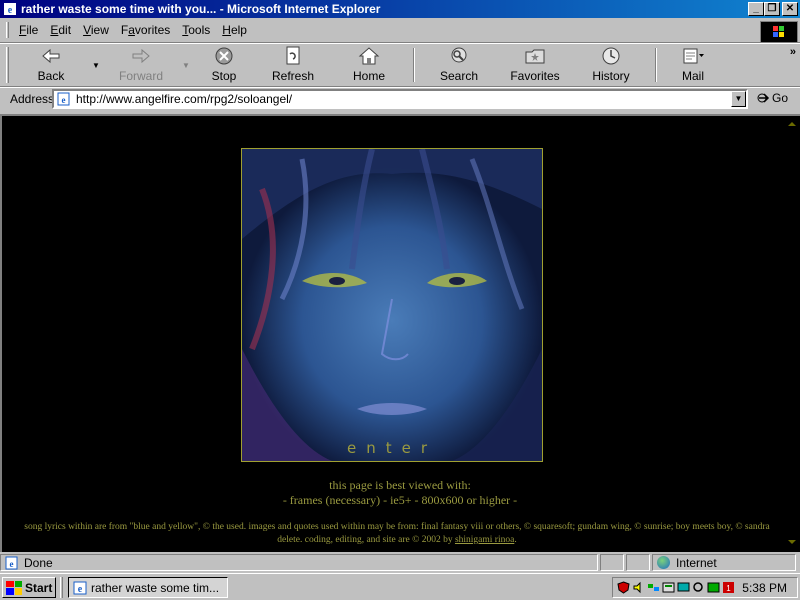 This screenshot has width=800, height=600. What do you see at coordinates (693, 65) in the screenshot?
I see `mail-button: Mail` at bounding box center [693, 65].